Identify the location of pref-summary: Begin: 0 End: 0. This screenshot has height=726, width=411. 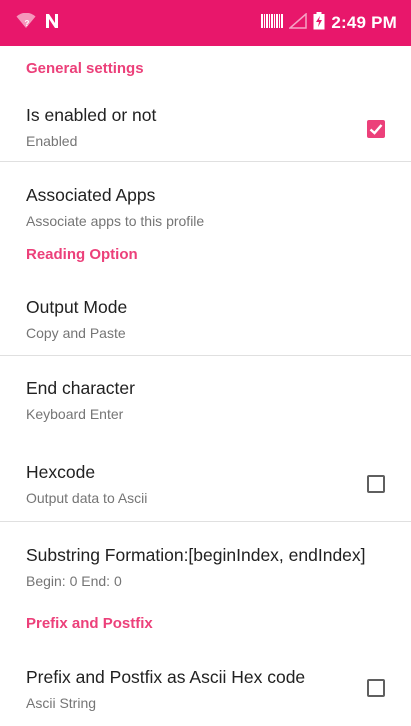
(74, 581).